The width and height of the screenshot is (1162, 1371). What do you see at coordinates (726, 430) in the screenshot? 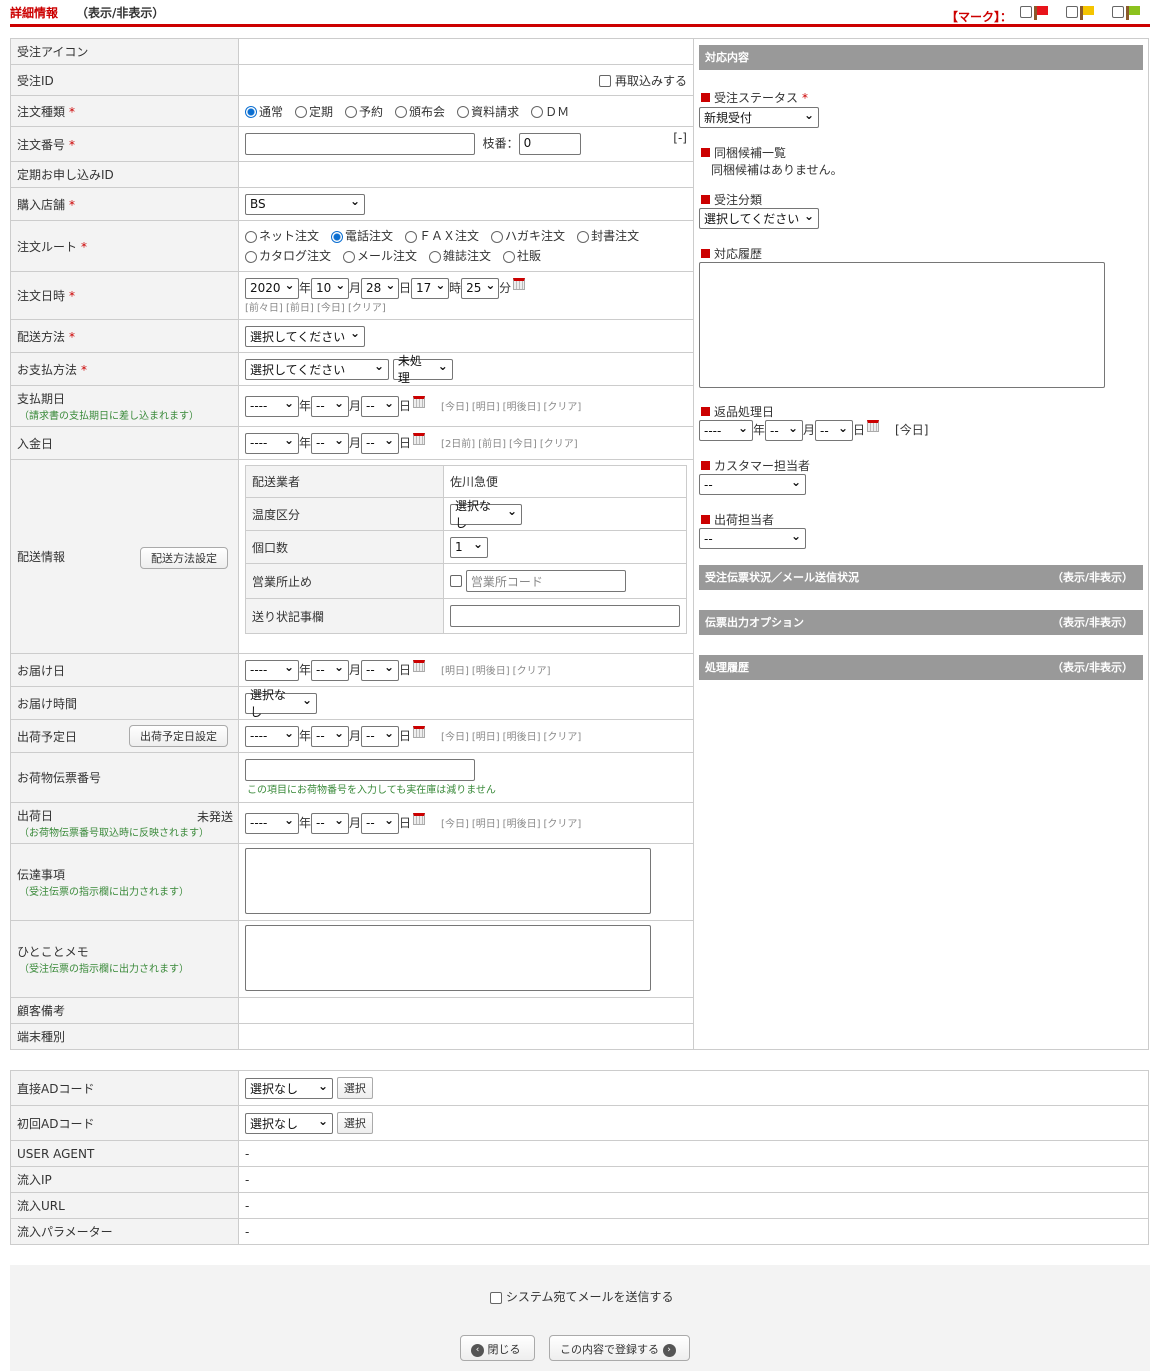
I see `return-year-select: ----` at bounding box center [726, 430].